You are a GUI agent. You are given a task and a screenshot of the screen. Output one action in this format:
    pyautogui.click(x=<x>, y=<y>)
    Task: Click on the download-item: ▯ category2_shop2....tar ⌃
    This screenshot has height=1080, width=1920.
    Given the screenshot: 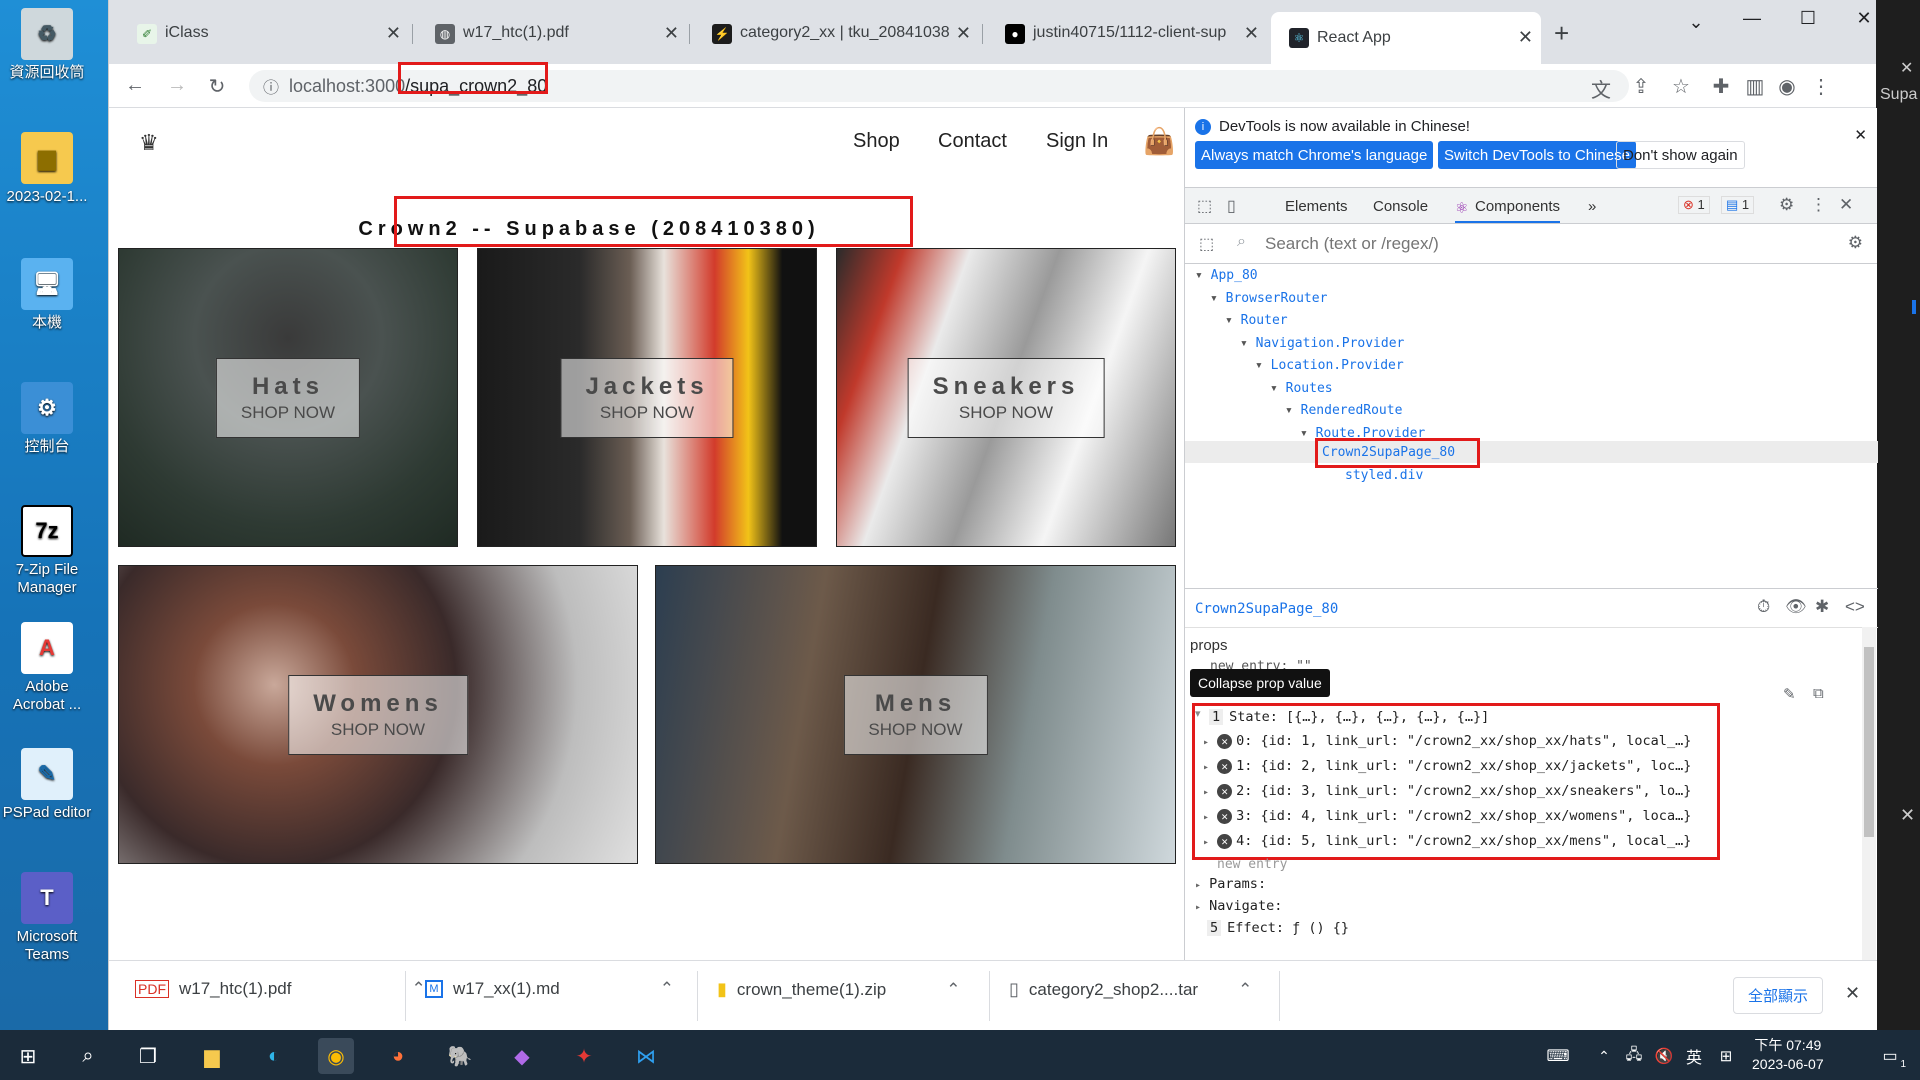 What is the action you would take?
    pyautogui.click(x=1130, y=989)
    